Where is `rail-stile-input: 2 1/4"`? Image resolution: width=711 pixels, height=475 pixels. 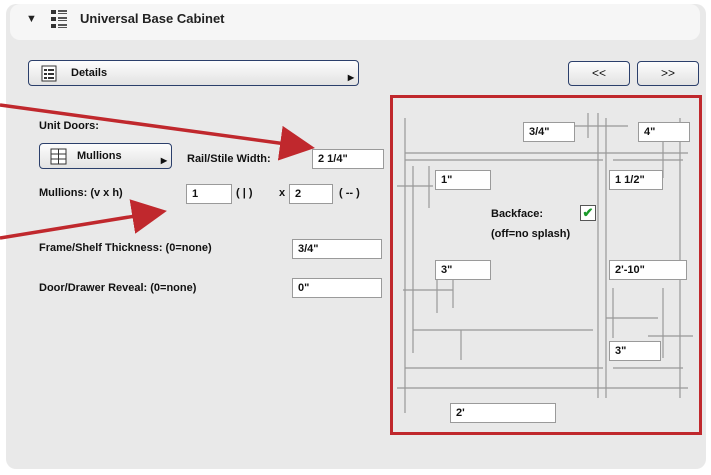
rail-stile-input: 2 1/4" is located at coordinates (348, 159).